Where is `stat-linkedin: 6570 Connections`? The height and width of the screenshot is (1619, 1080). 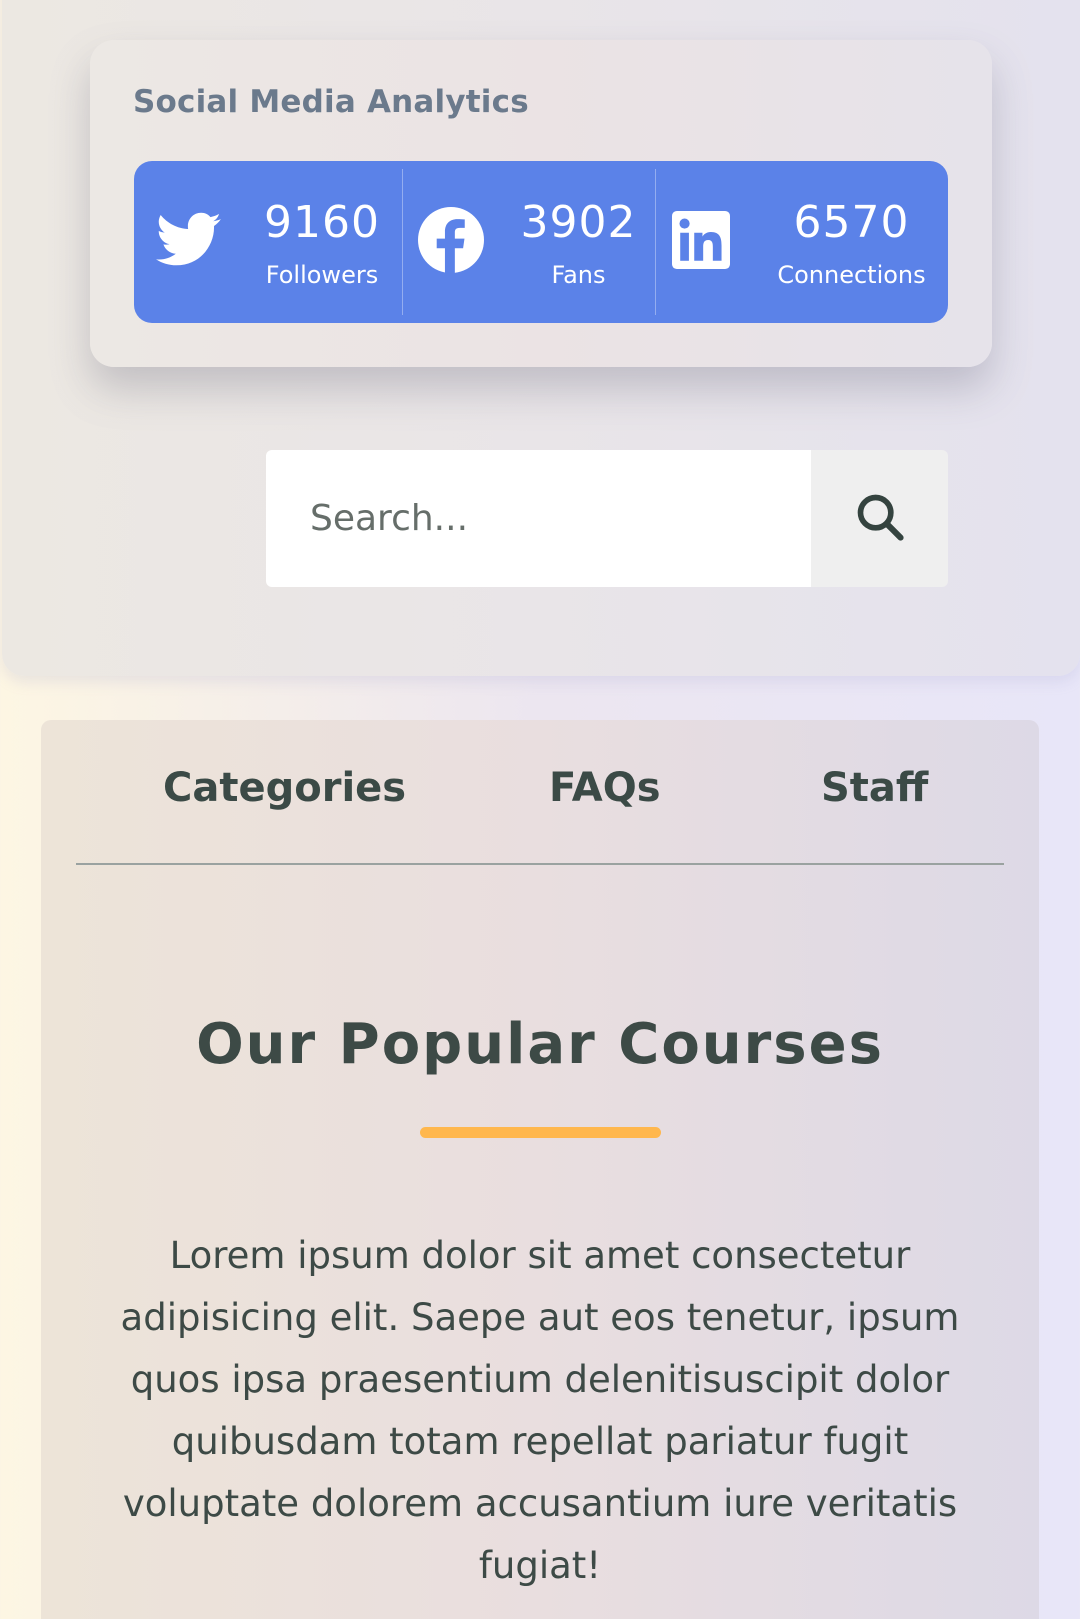 stat-linkedin: 6570 Connections is located at coordinates (801, 242).